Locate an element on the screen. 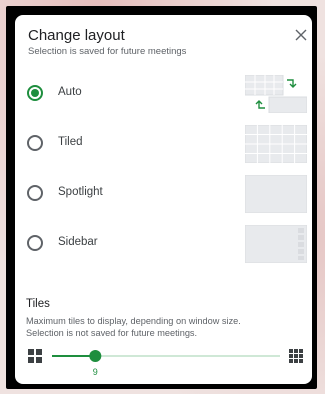  dialog-title: Change layout is located at coordinates (76, 35).